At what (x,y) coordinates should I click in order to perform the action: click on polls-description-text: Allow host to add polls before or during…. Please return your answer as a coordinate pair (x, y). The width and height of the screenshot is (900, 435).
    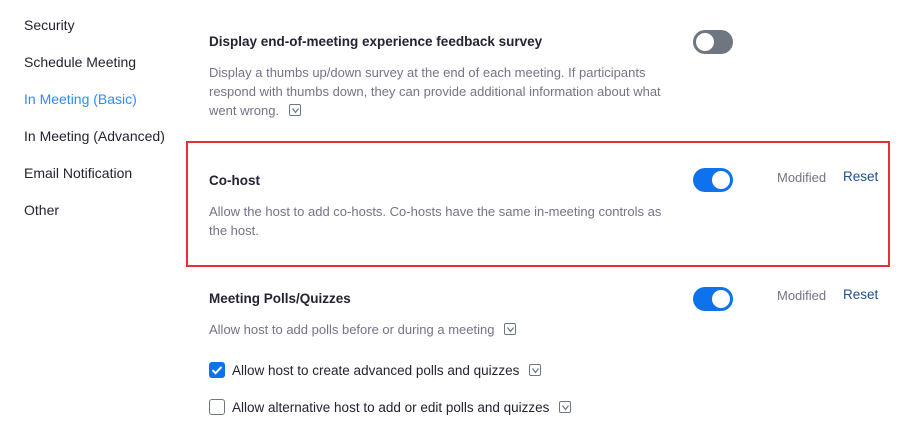
    Looking at the image, I should click on (352, 329).